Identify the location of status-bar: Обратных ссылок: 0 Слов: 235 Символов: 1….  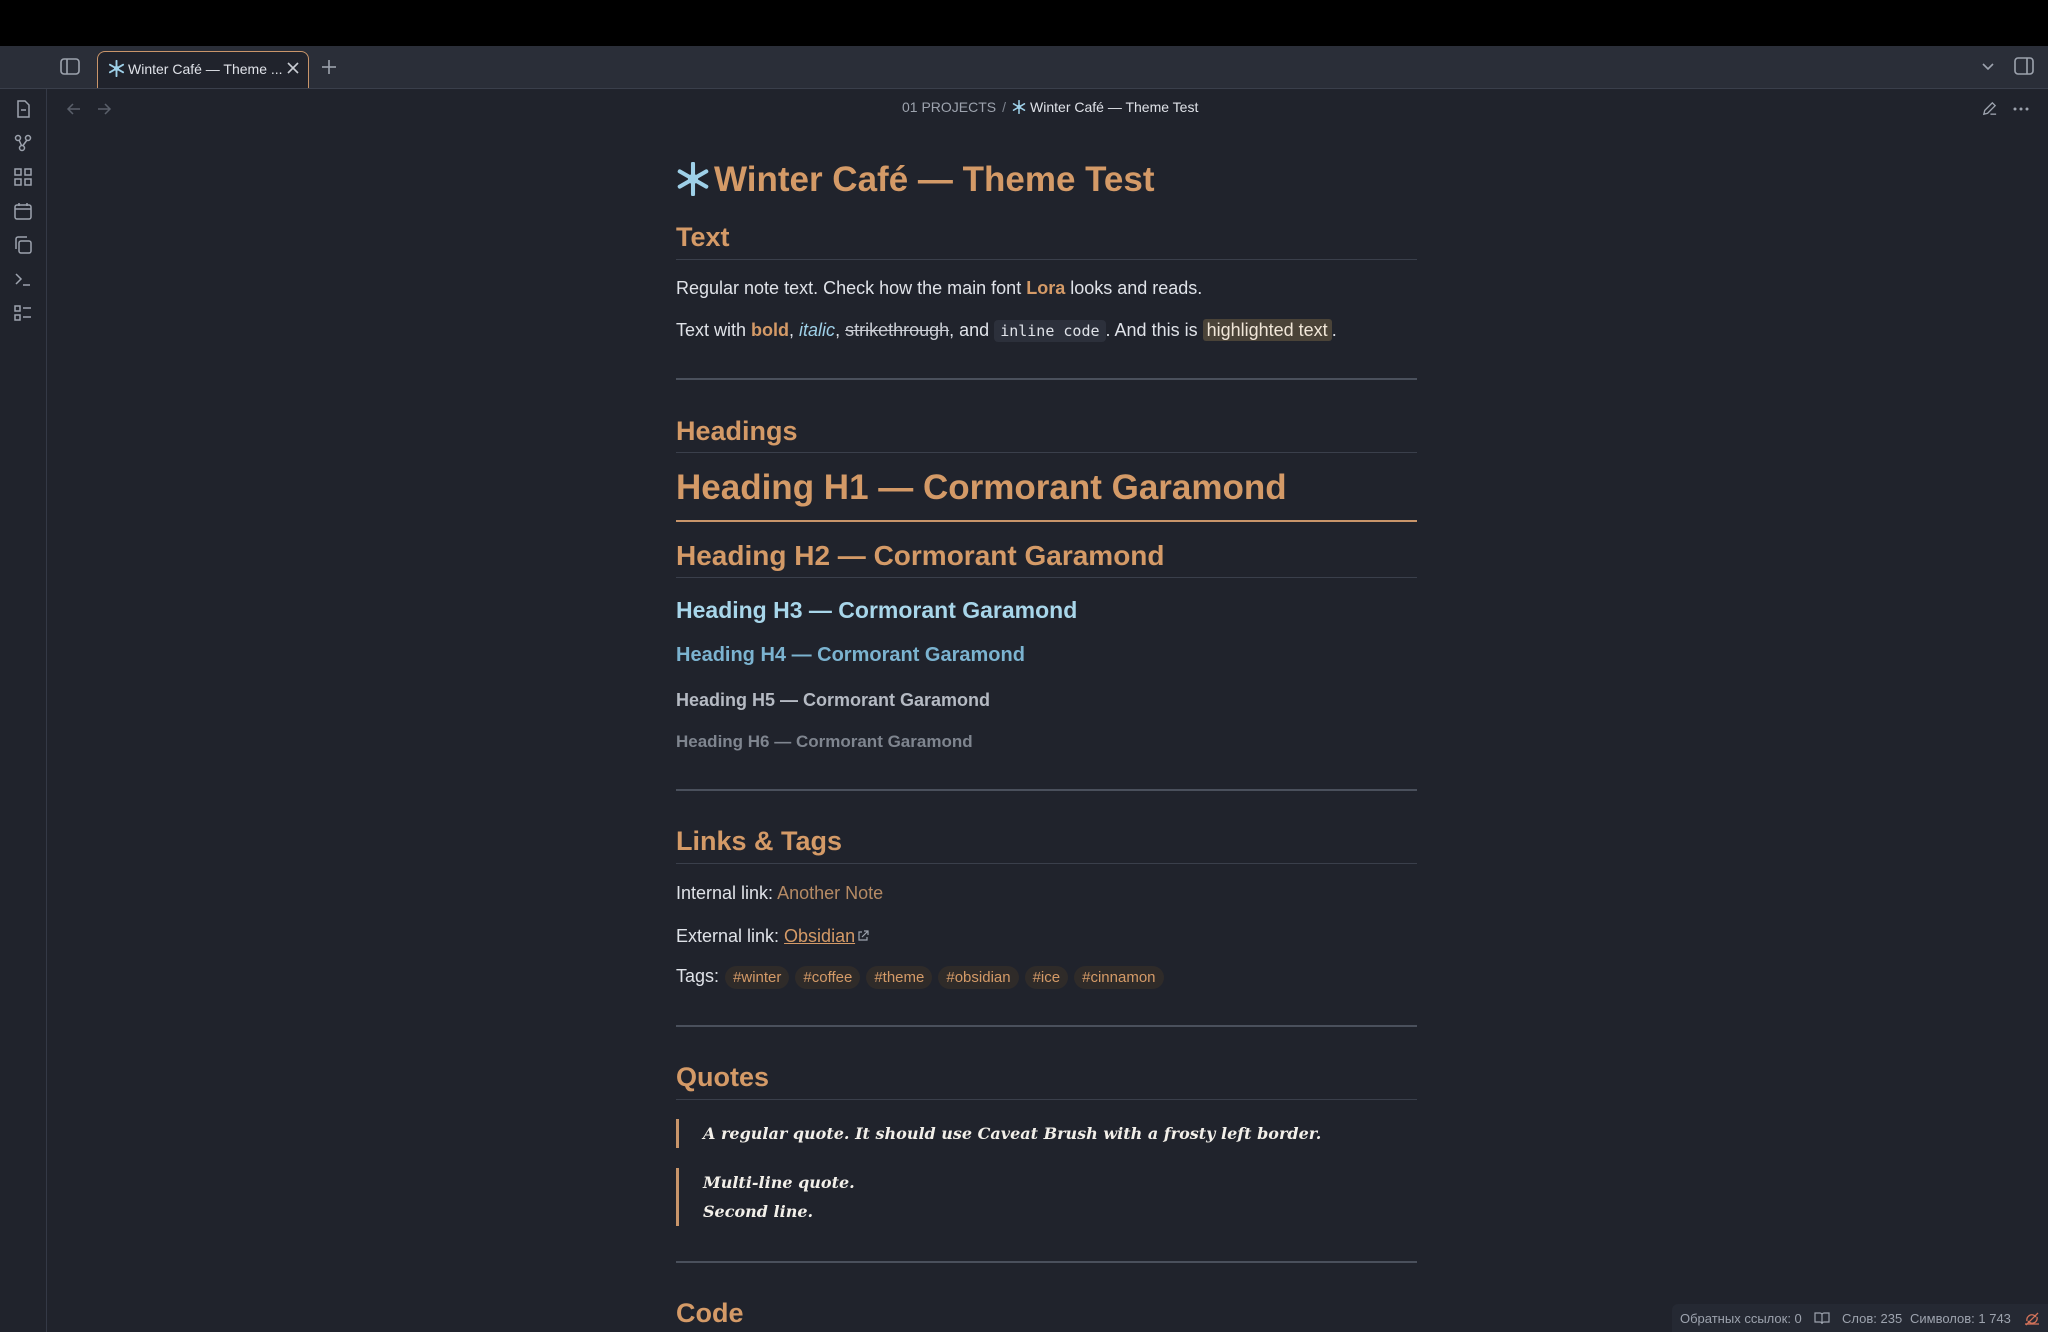
(1860, 1318).